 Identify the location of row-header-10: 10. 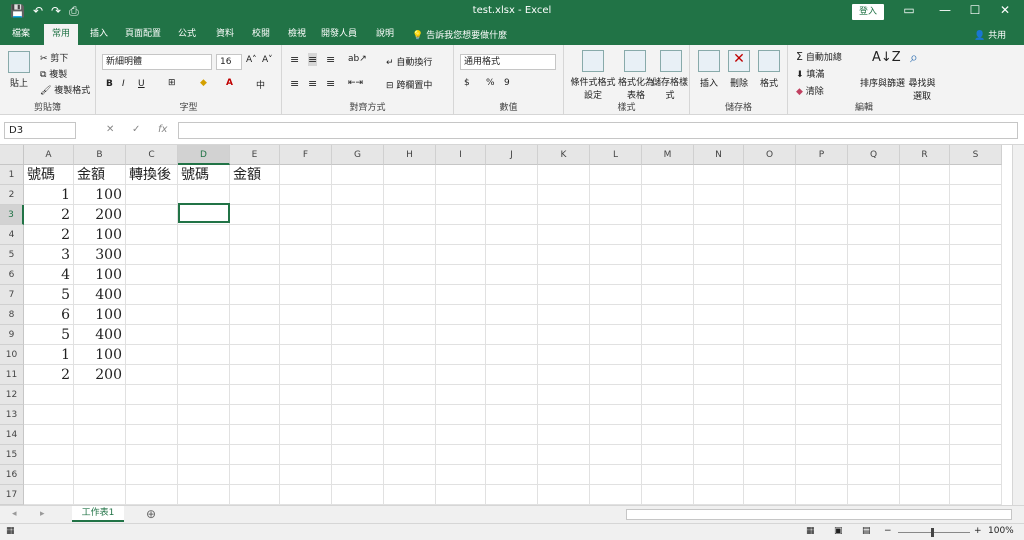
(12, 355).